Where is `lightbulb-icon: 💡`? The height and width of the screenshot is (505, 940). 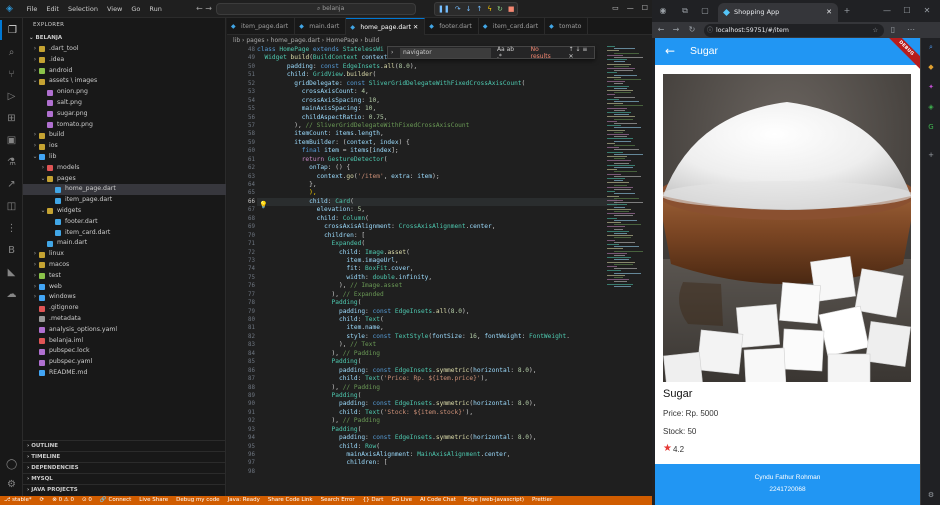
lightbulb-icon: 💡 is located at coordinates (263, 205).